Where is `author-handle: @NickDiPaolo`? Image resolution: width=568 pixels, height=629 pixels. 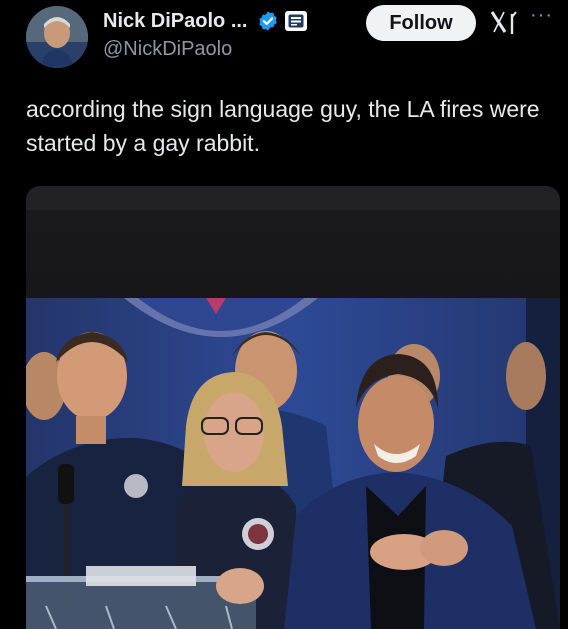
author-handle: @NickDiPaolo is located at coordinates (167, 49).